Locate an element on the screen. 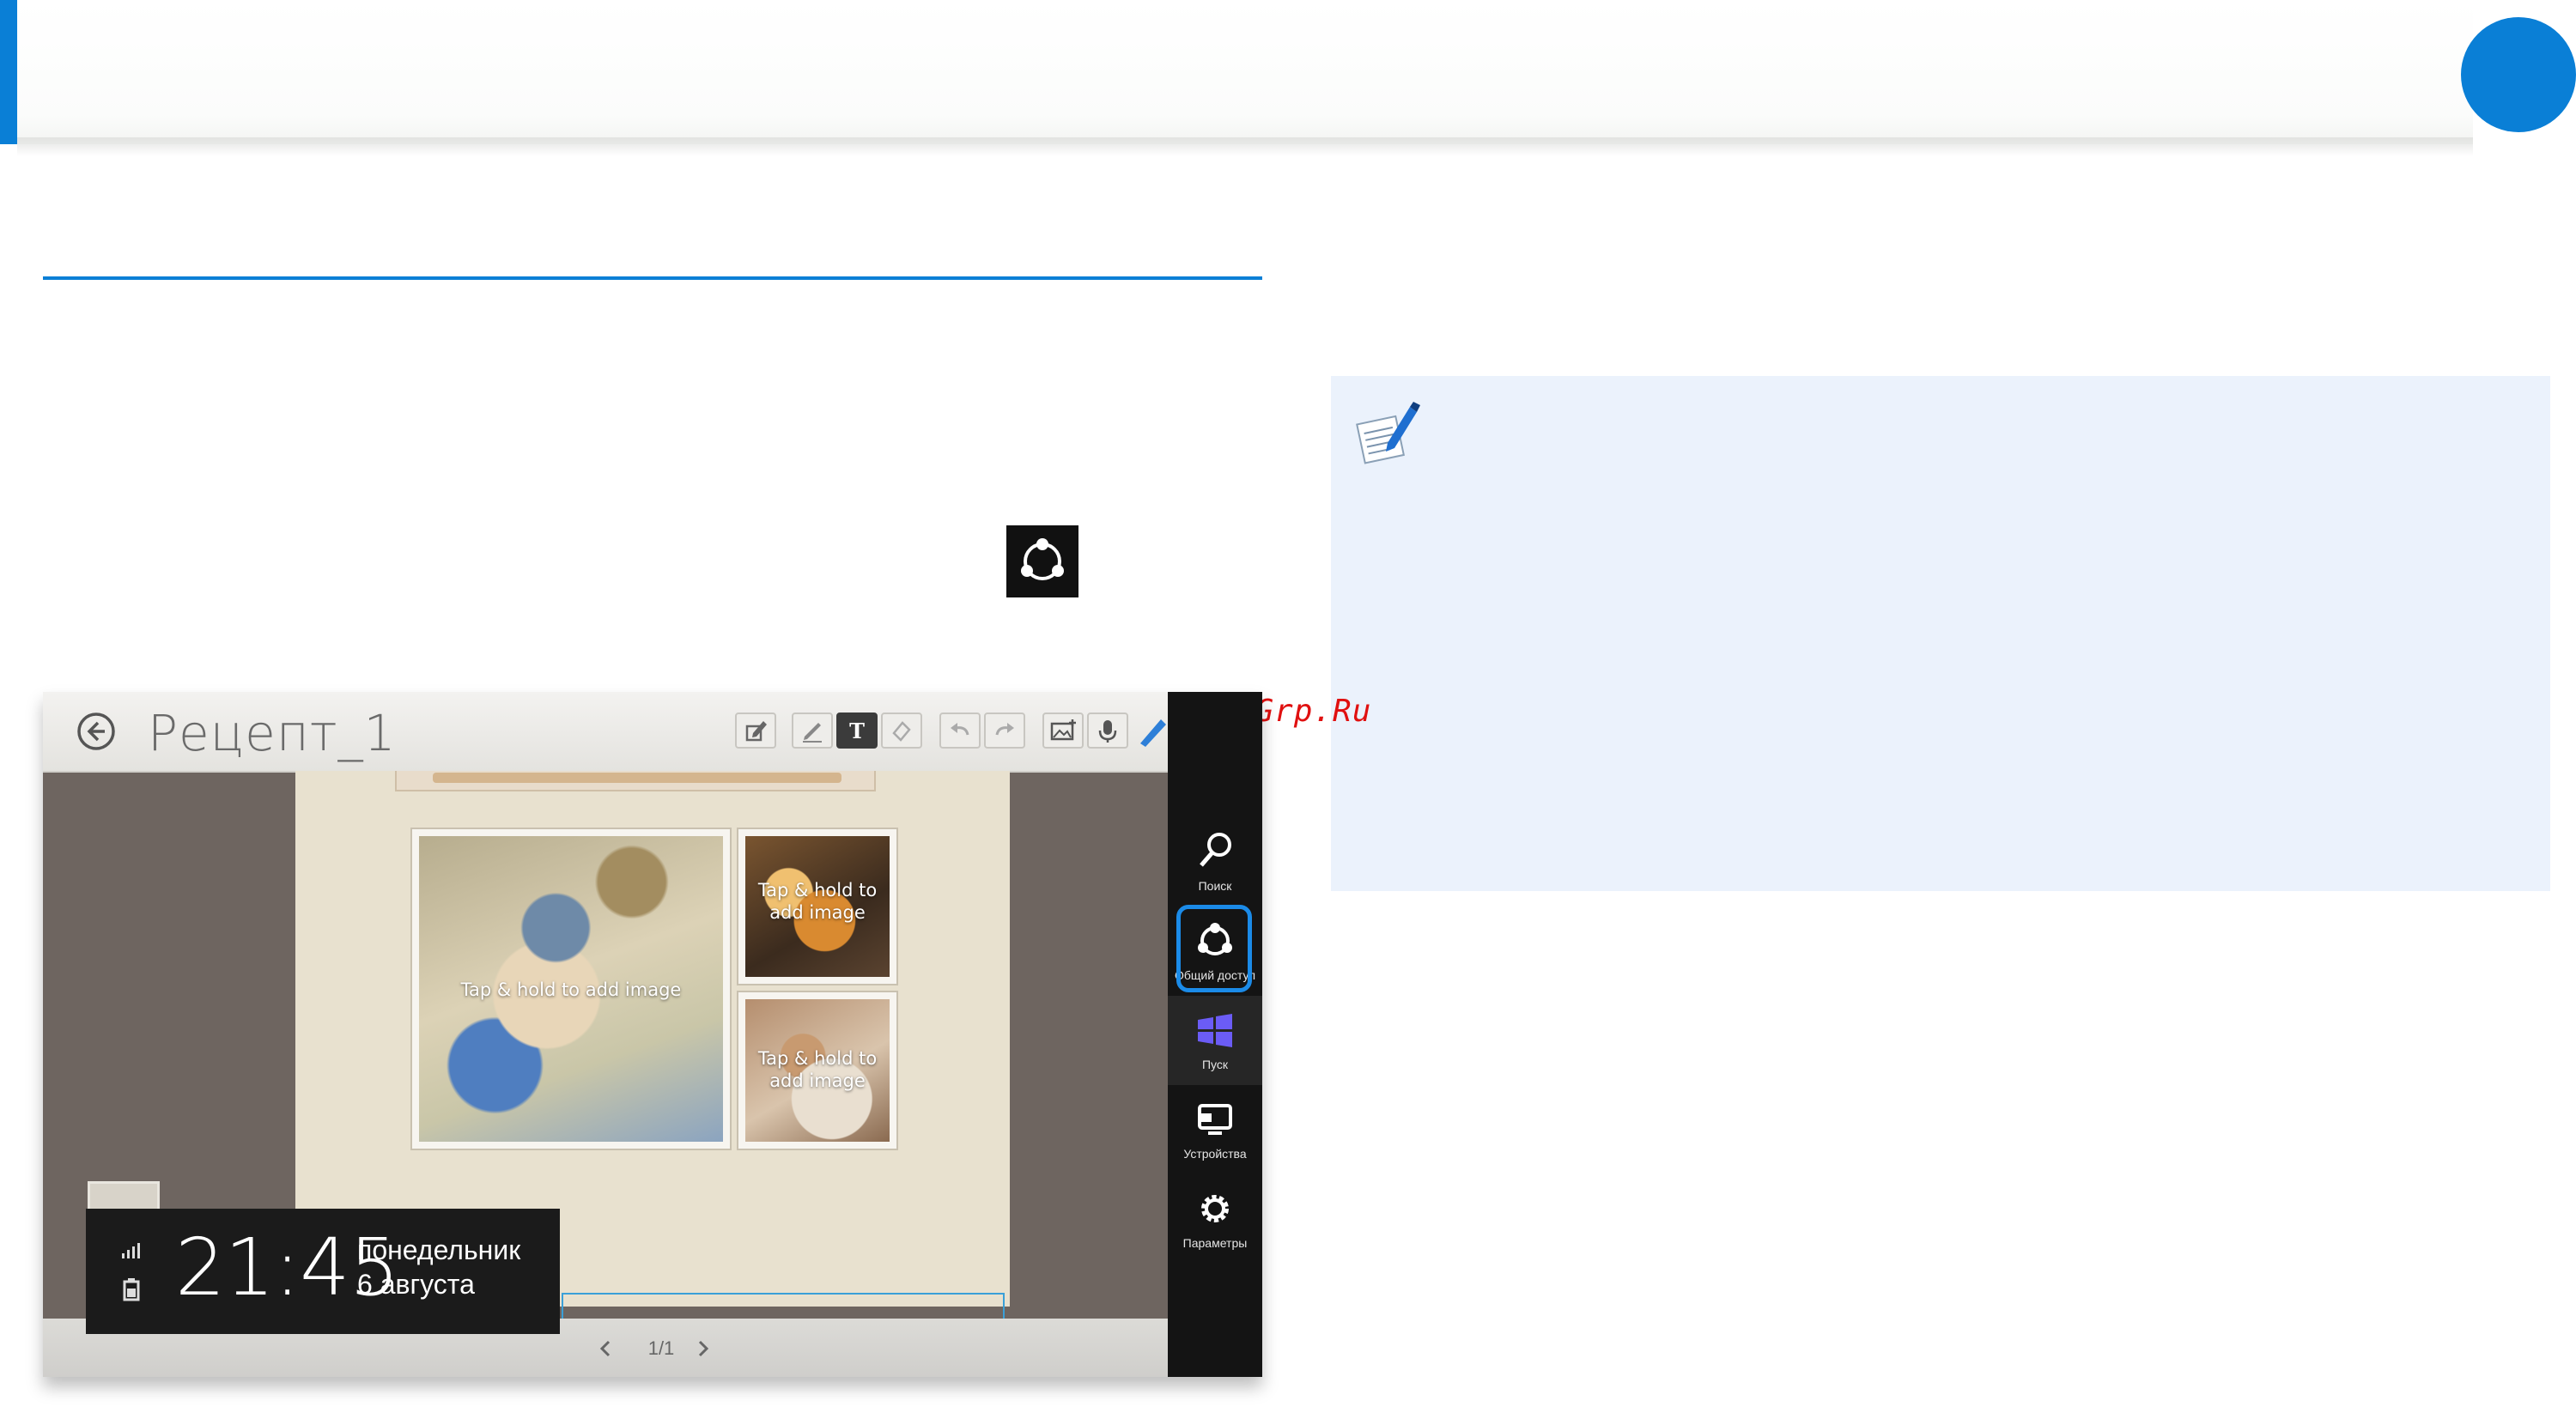 The image size is (2576, 1425). pen-tool-button is located at coordinates (812, 730).